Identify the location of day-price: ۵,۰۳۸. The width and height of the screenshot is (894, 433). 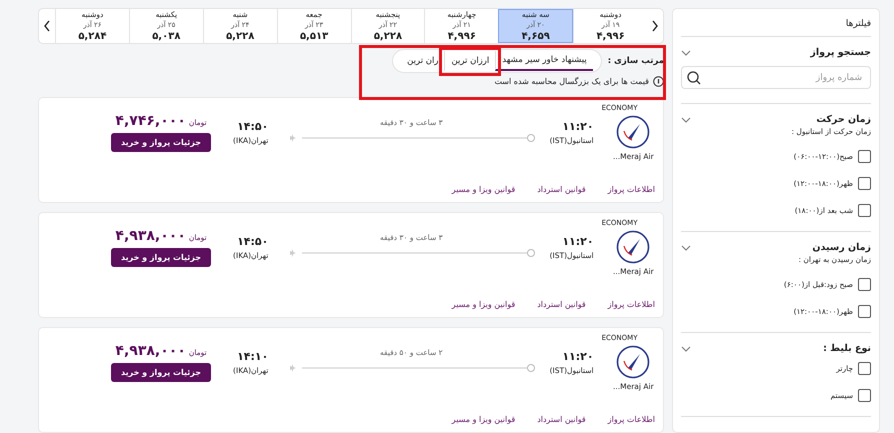
(166, 36).